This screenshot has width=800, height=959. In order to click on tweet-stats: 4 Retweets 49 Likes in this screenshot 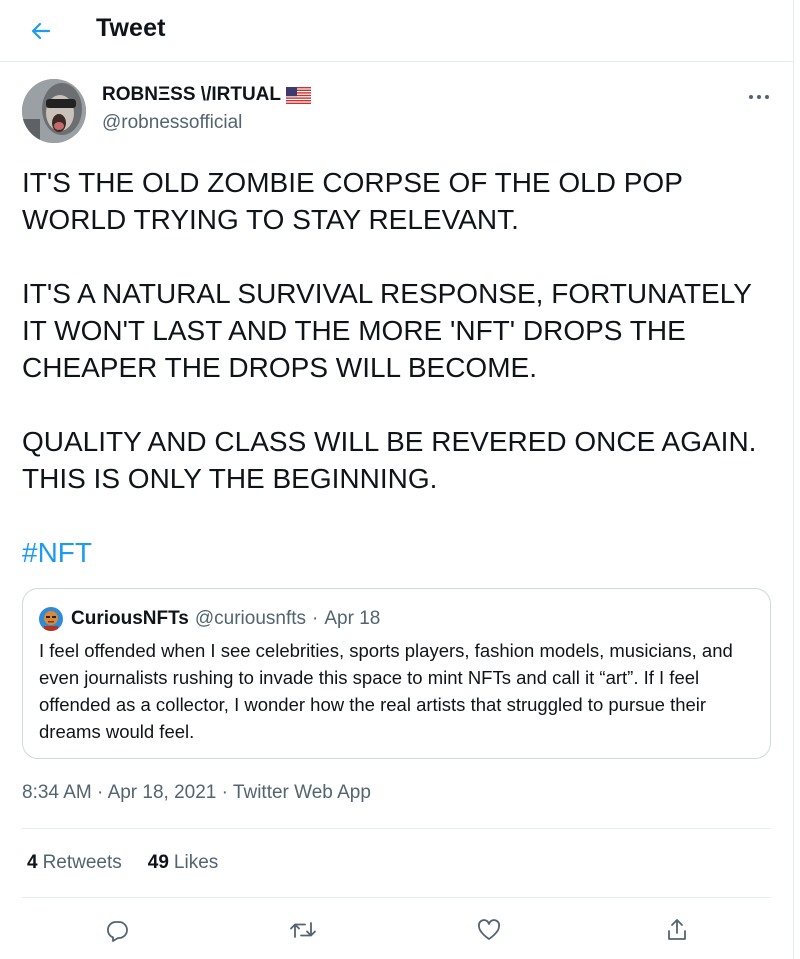, I will do `click(122, 863)`.